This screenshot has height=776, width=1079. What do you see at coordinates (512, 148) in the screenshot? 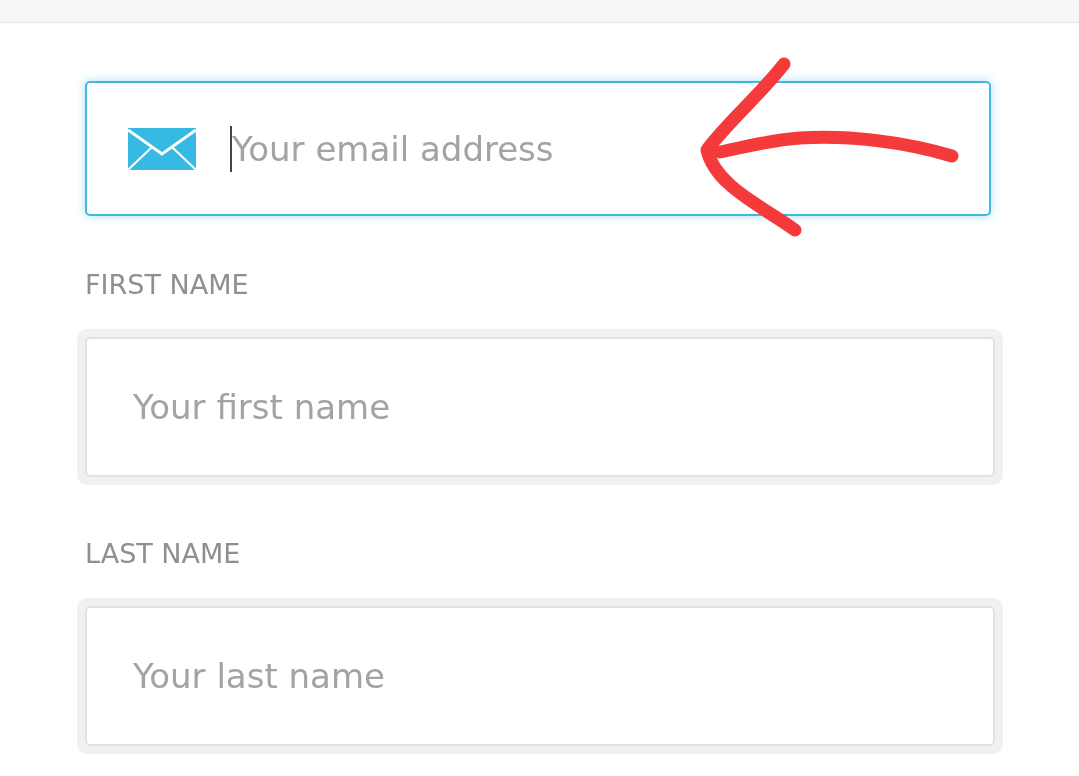
I see `email-input: Your email address` at bounding box center [512, 148].